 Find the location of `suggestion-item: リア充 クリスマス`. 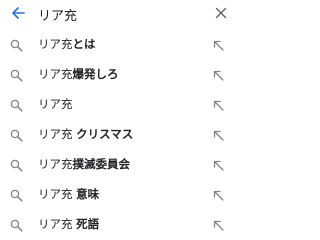

suggestion-item: リア充 クリスマス is located at coordinates (120, 135).